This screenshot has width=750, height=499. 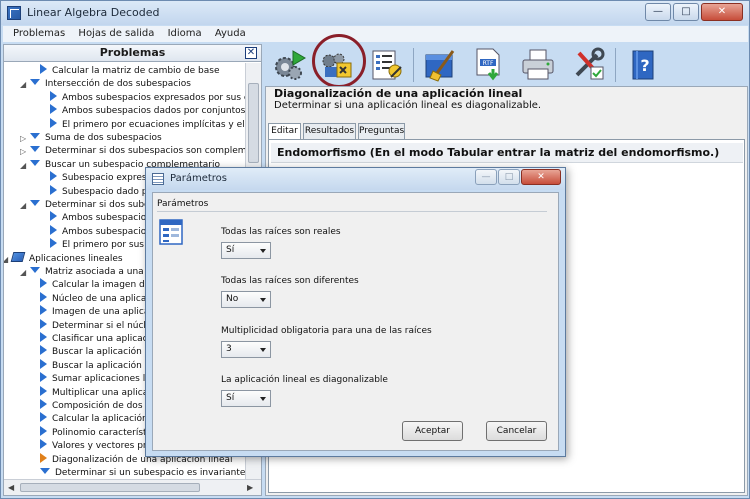 What do you see at coordinates (11, 487) in the screenshot?
I see `scroll-left-icon: ◀` at bounding box center [11, 487].